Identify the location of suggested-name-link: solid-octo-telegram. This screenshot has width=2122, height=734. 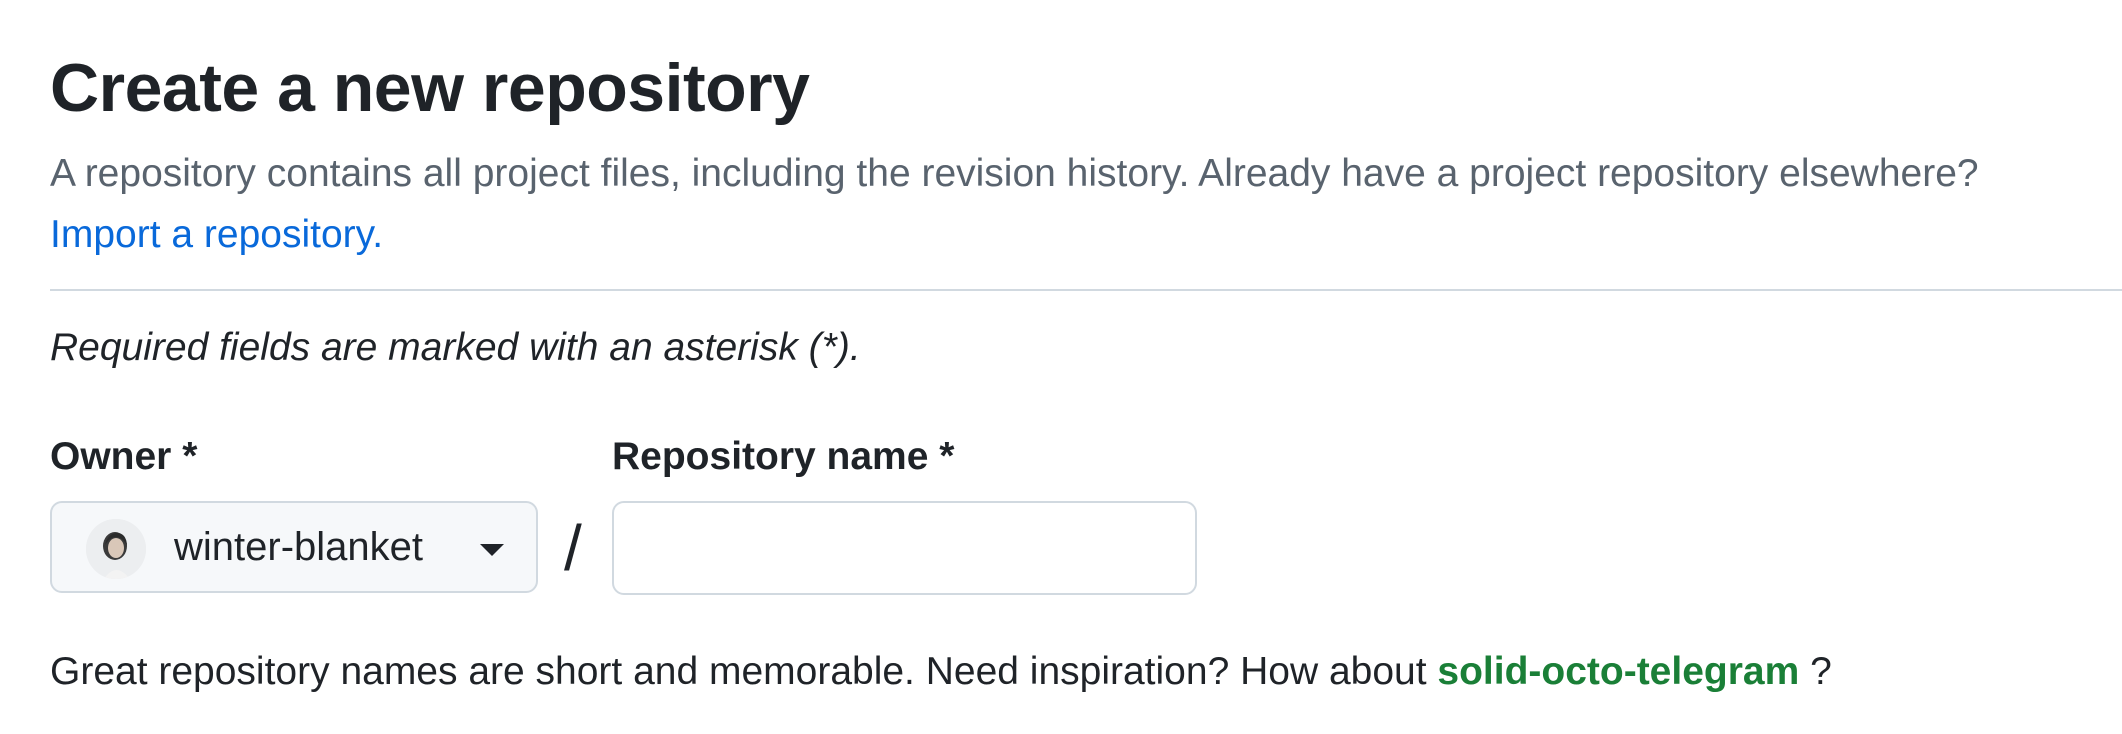
(1618, 671).